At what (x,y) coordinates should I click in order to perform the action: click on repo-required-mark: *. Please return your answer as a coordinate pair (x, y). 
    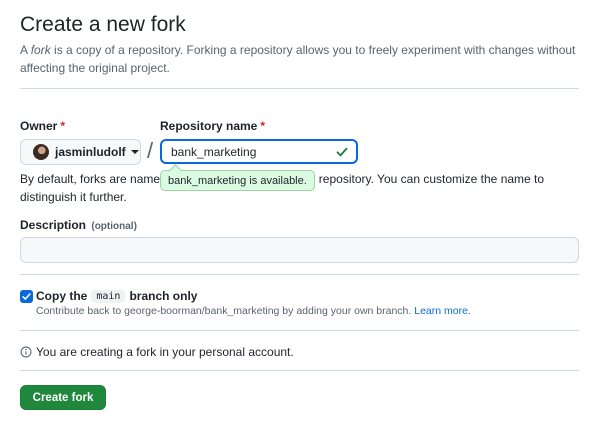
    Looking at the image, I should click on (263, 126).